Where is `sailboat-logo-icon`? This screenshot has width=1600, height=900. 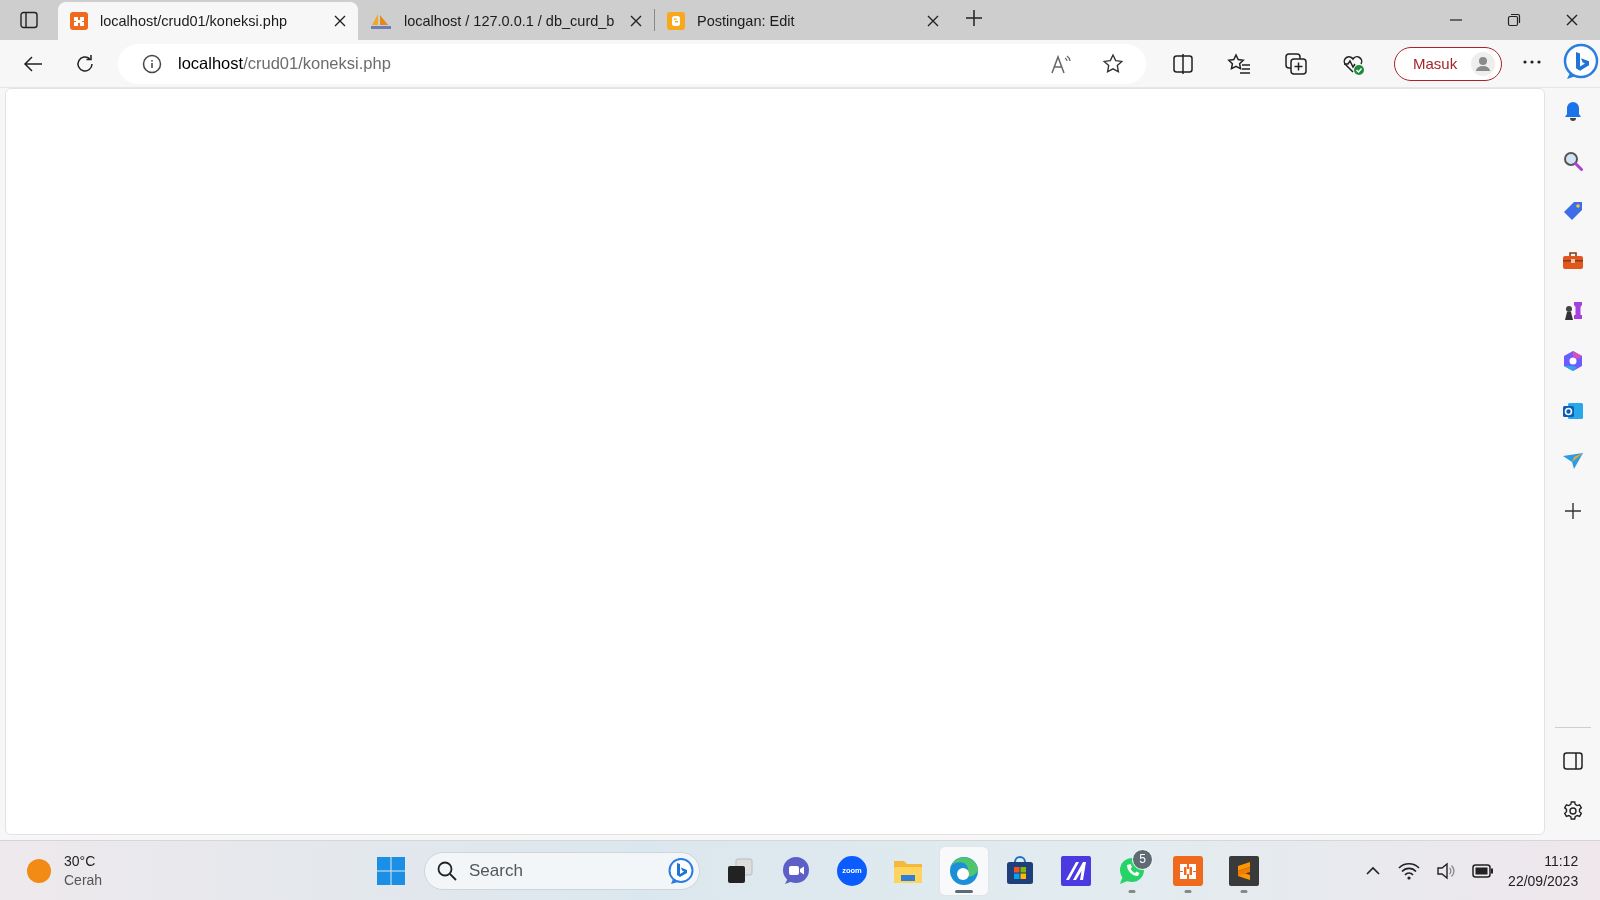
sailboat-logo-icon is located at coordinates (381, 21).